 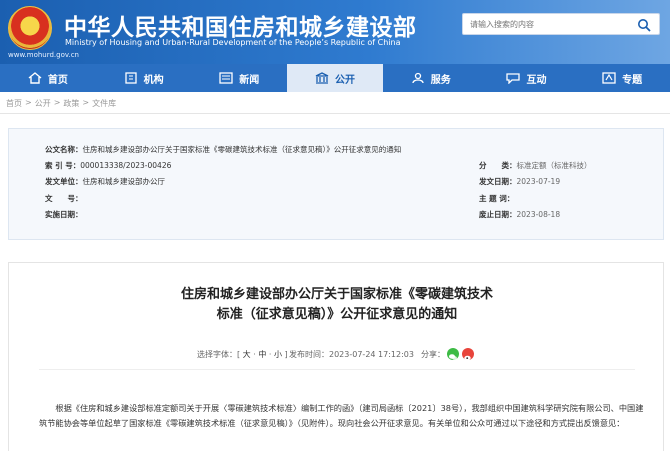 I want to click on publish-label: 发布时间：, so click(x=309, y=354).